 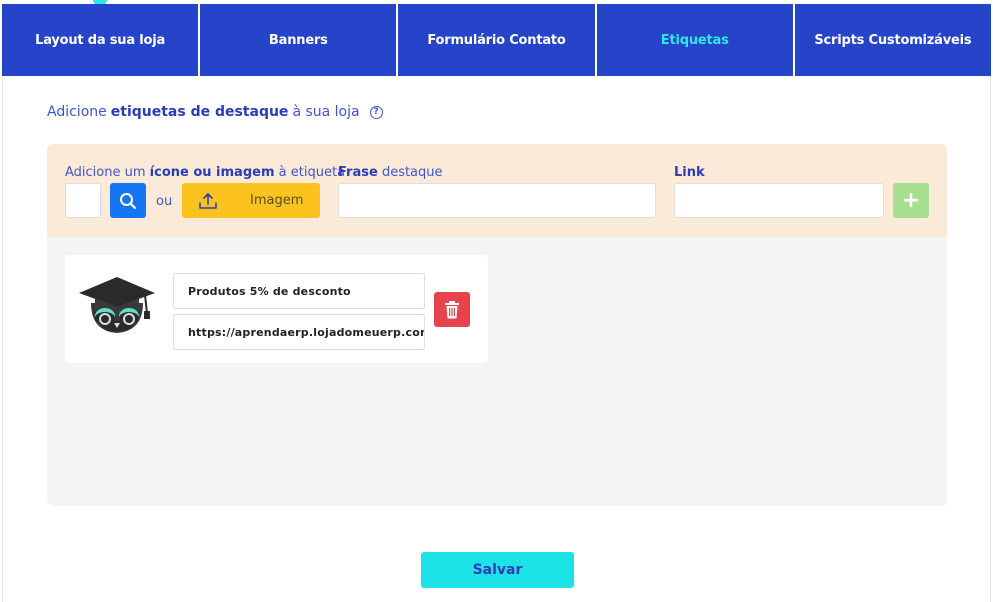 I want to click on icon-label-suffix: à etiqueta, so click(x=312, y=172).